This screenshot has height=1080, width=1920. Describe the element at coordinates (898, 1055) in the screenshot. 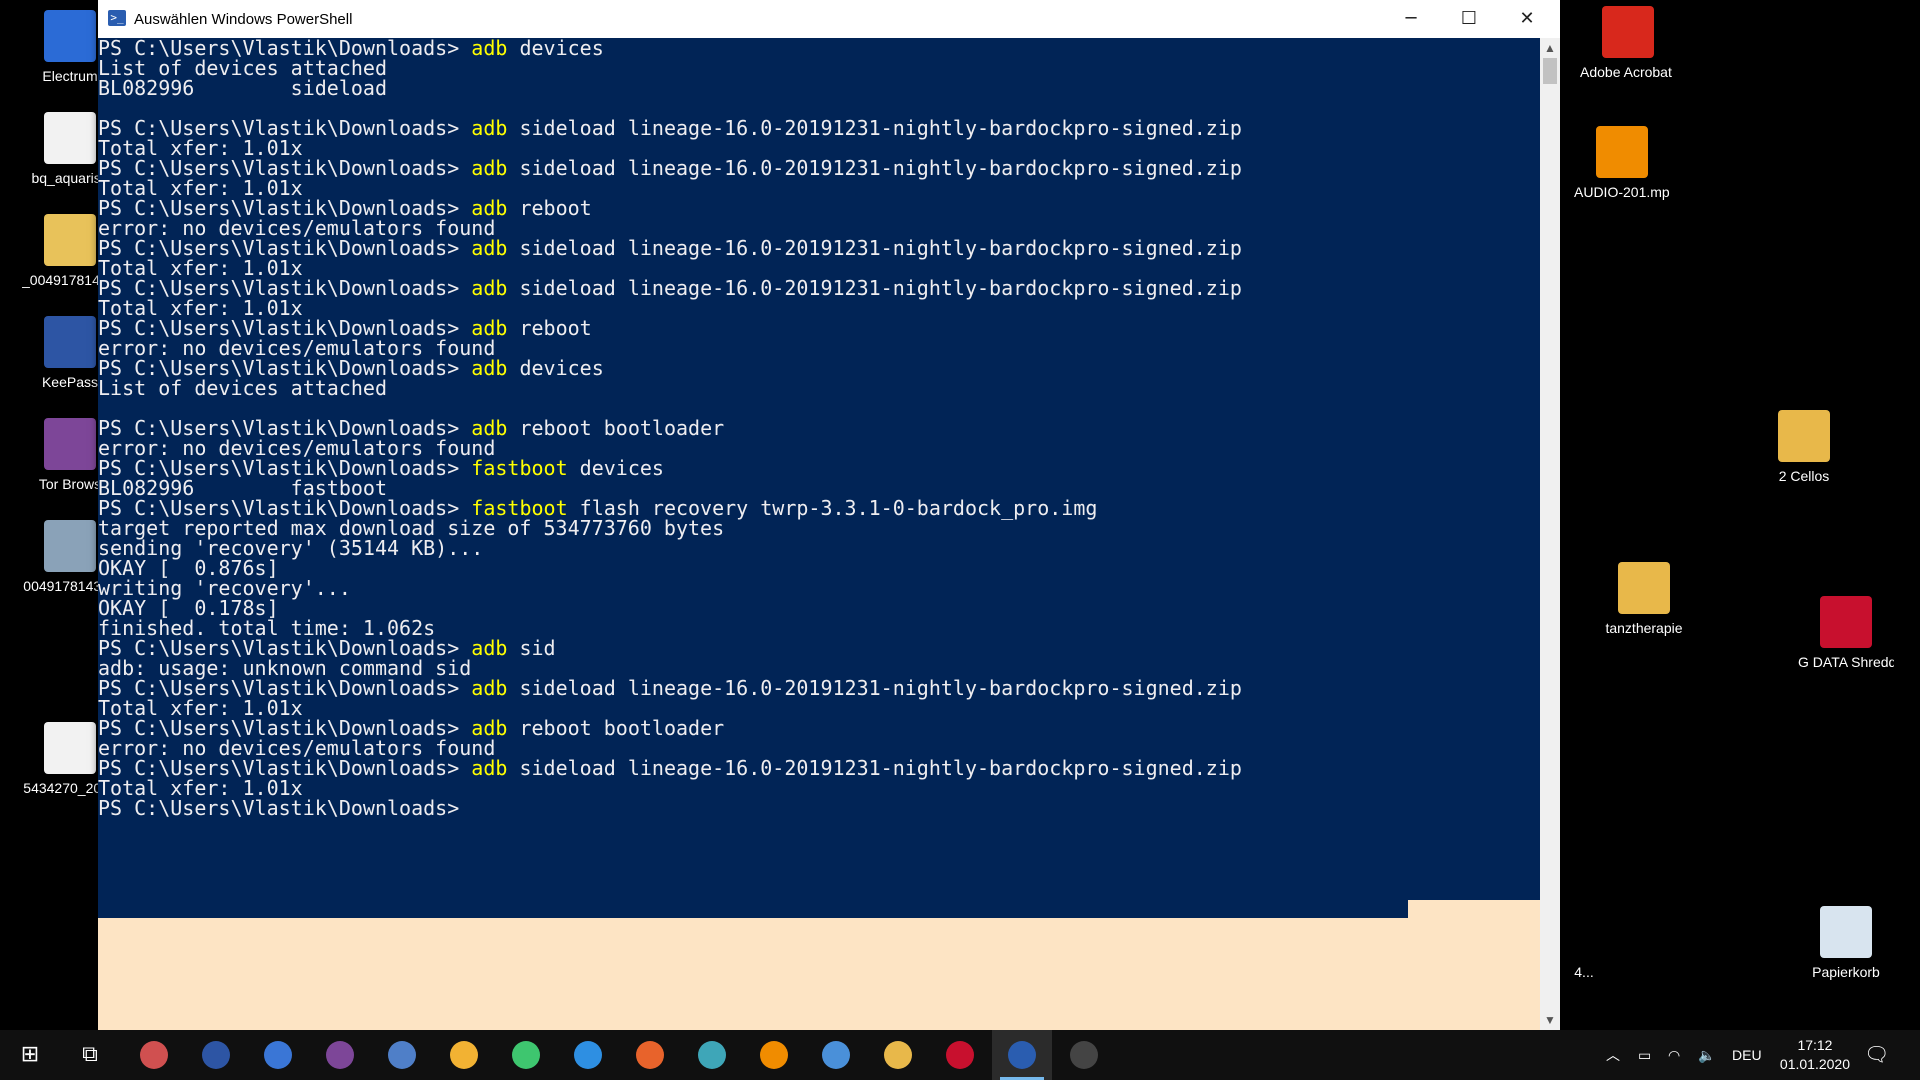

I see `taskbar-explorer` at that location.